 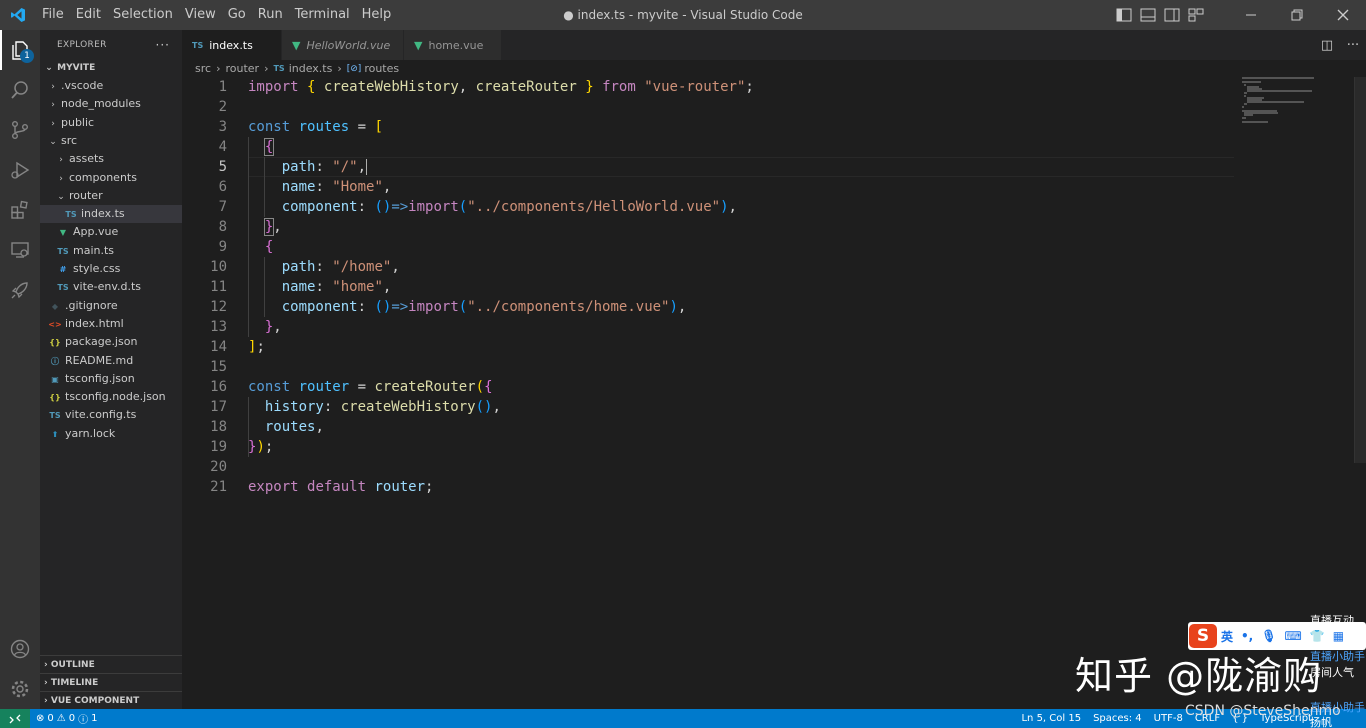 What do you see at coordinates (111, 324) in the screenshot?
I see `tree-item: <> index.html` at bounding box center [111, 324].